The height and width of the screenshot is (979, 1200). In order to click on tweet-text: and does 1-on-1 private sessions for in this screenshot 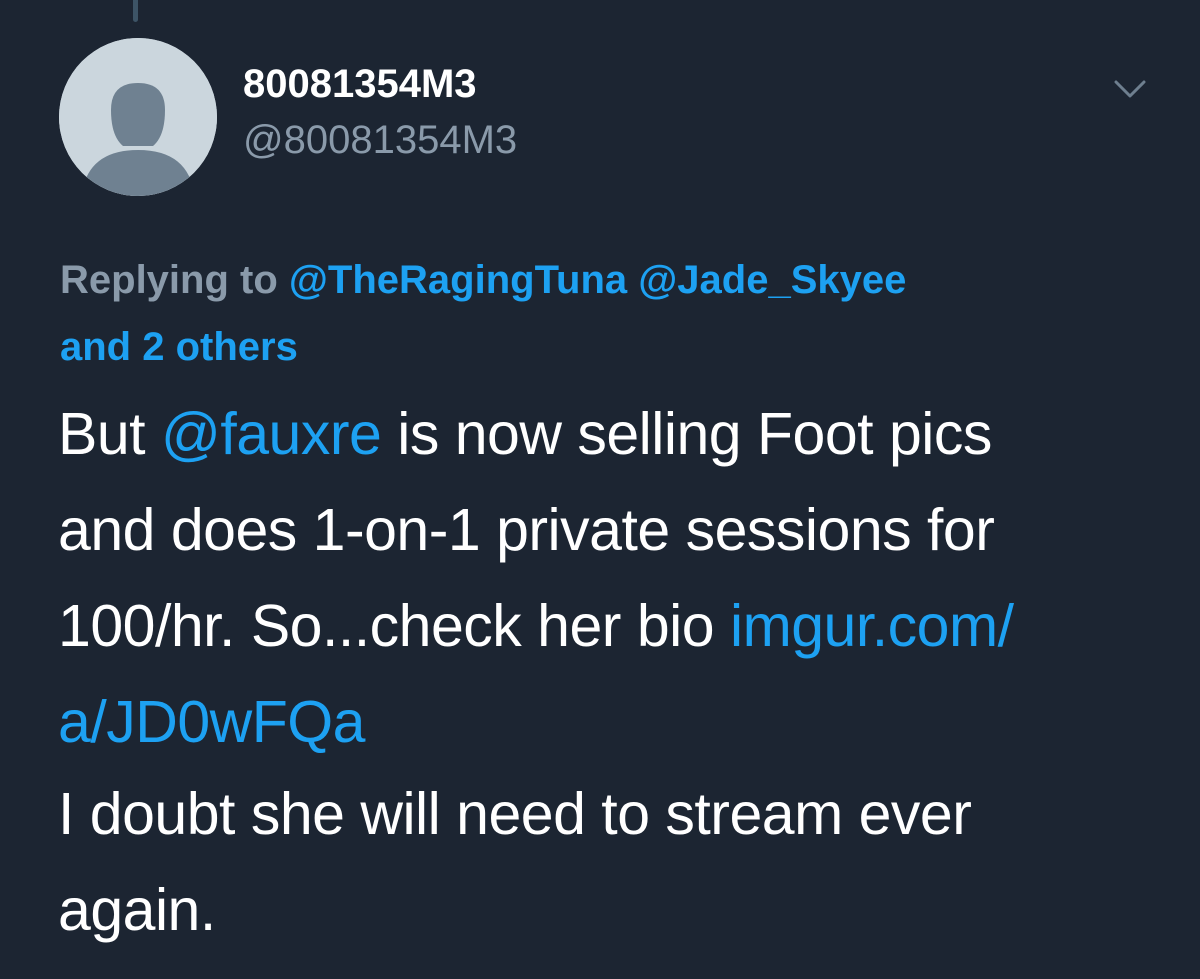, I will do `click(526, 530)`.